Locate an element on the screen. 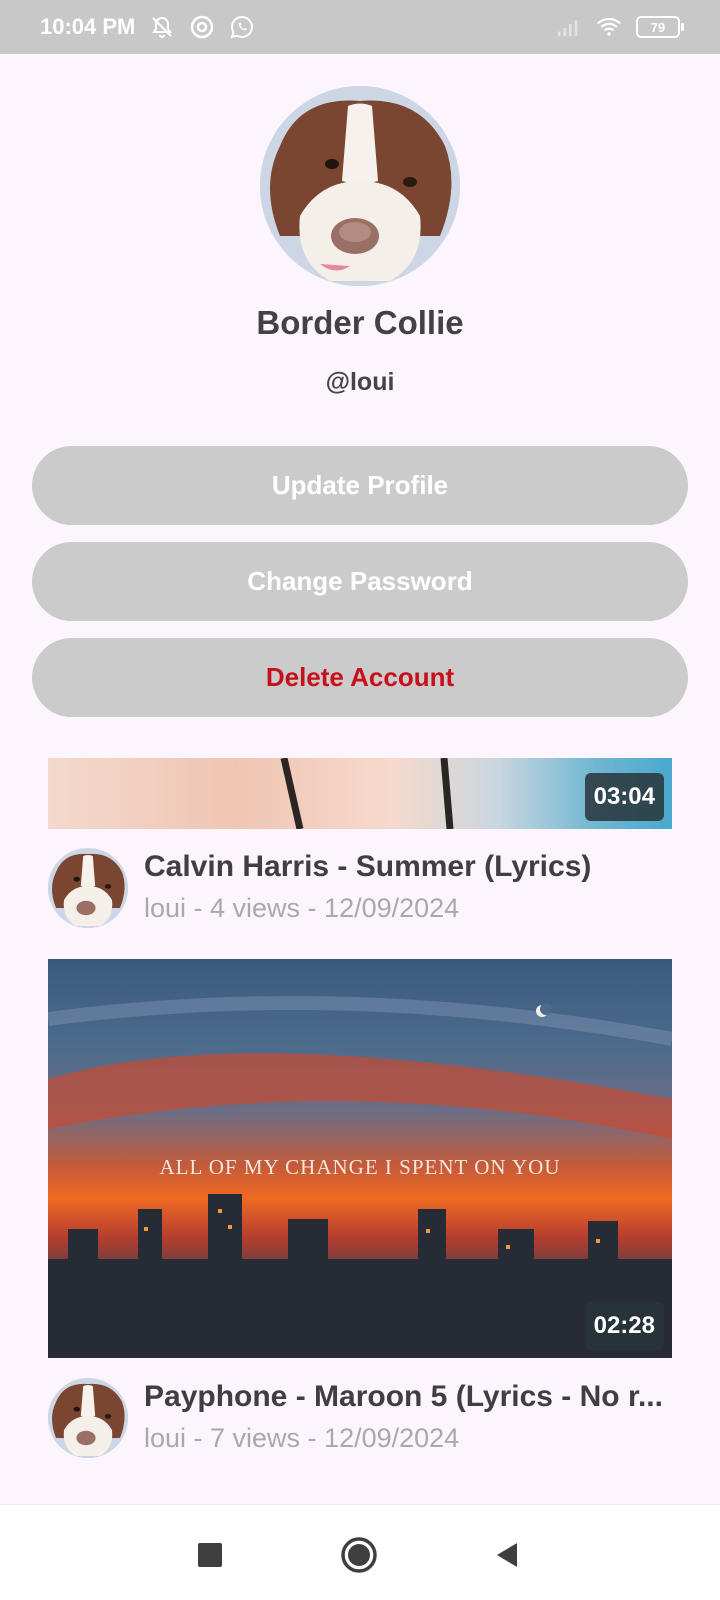 This screenshot has height=1600, width=720. status-right: 79 is located at coordinates (620, 27).